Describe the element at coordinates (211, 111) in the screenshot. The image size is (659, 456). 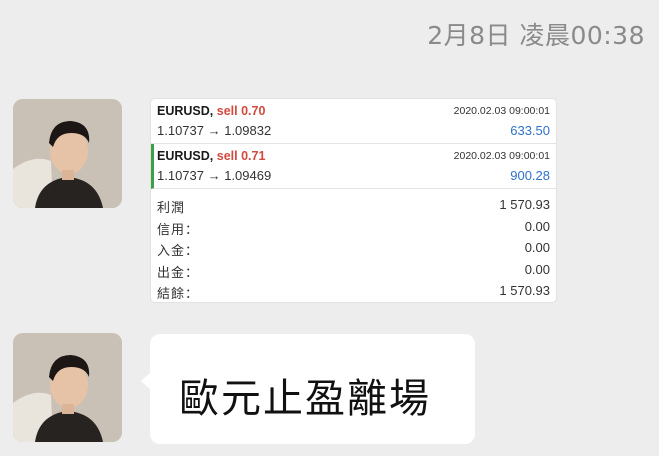
I see `trade-symbol: EURUSD, sell 0.70` at that location.